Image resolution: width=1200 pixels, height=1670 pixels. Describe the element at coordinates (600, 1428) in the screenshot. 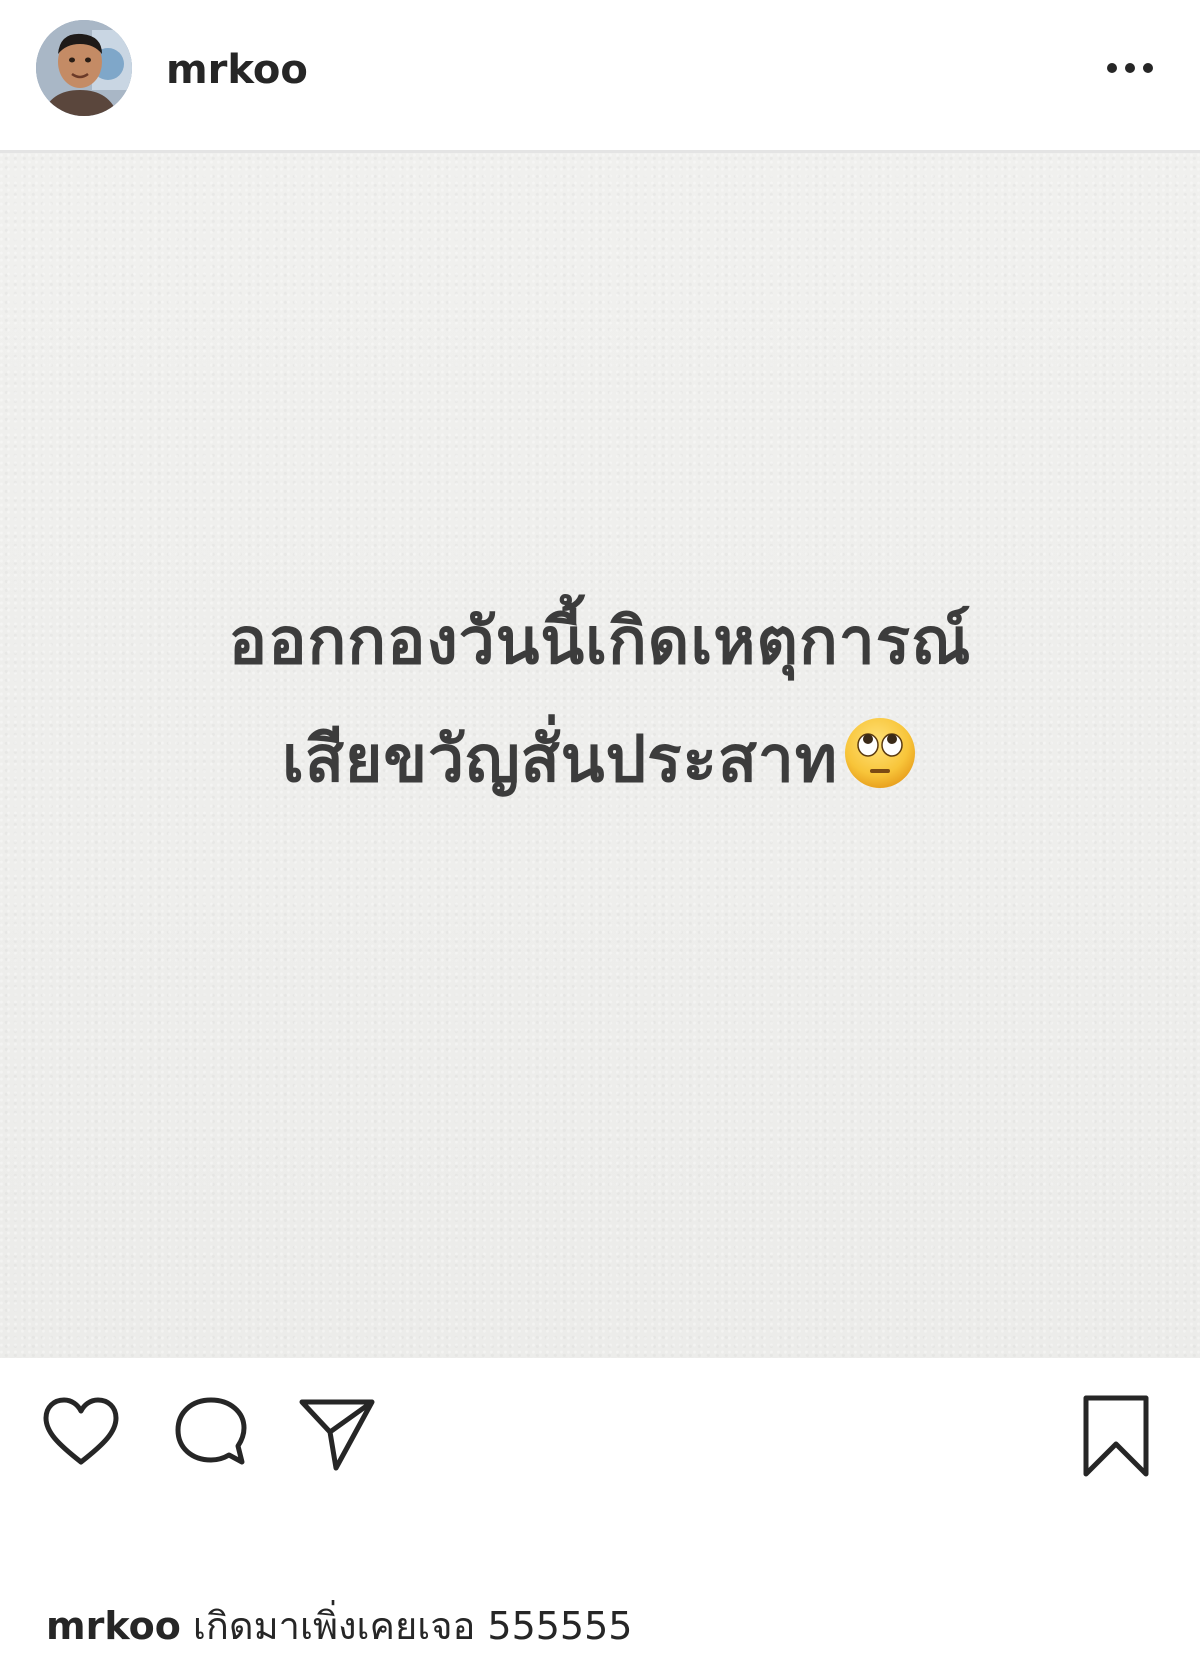

I see `action-bar` at that location.